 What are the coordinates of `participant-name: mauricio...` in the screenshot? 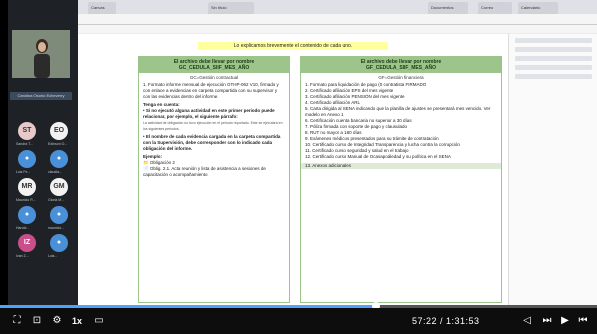 It's located at (56, 228).